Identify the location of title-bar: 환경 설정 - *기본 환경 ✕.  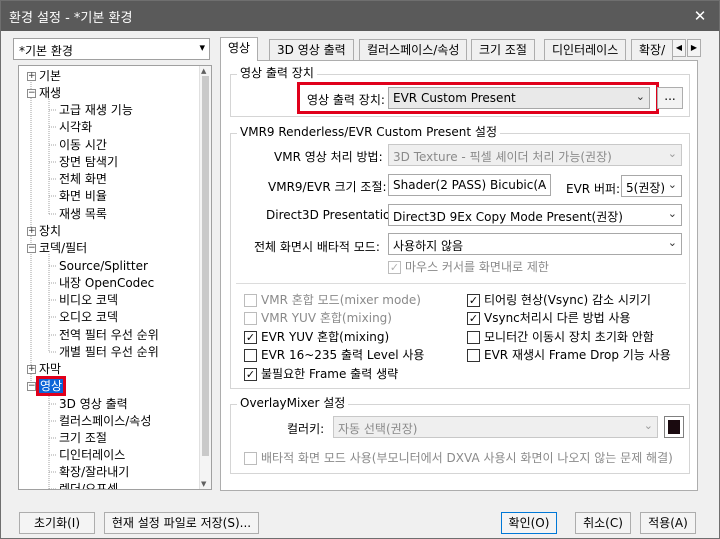
(360, 16).